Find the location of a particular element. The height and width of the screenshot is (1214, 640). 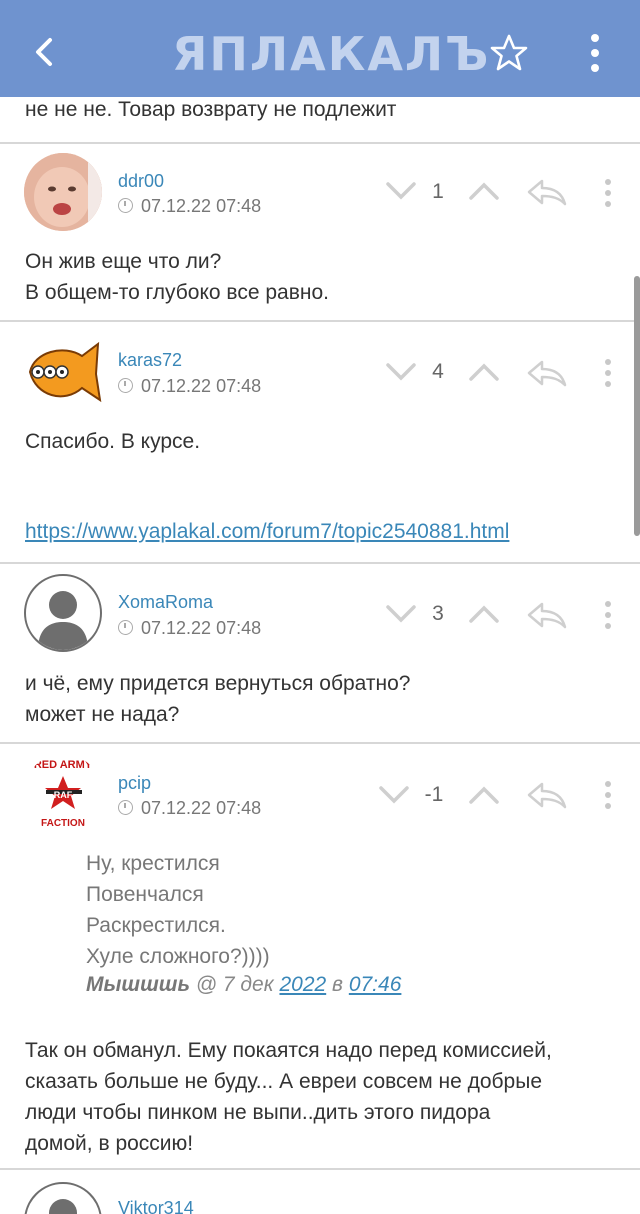

quote-attribution: Мышшшь @ 7 дек 2022 в 07:46 is located at coordinates (243, 985).